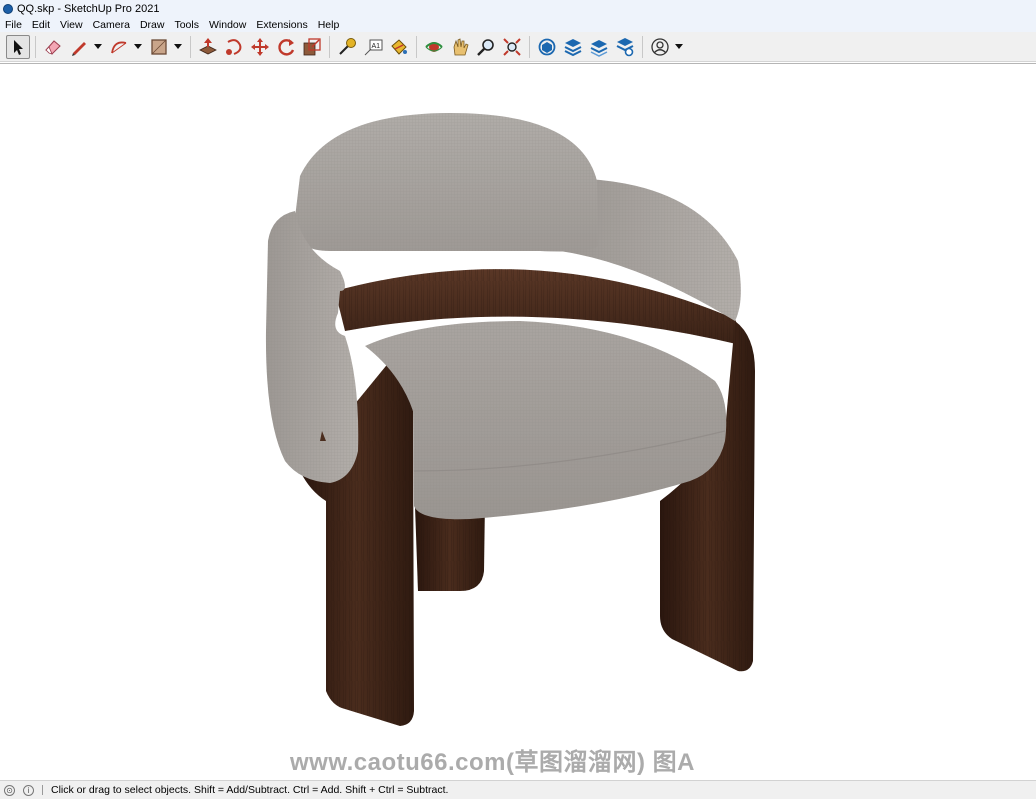 The width and height of the screenshot is (1036, 799). I want to click on rectangle-tool-button, so click(159, 47).